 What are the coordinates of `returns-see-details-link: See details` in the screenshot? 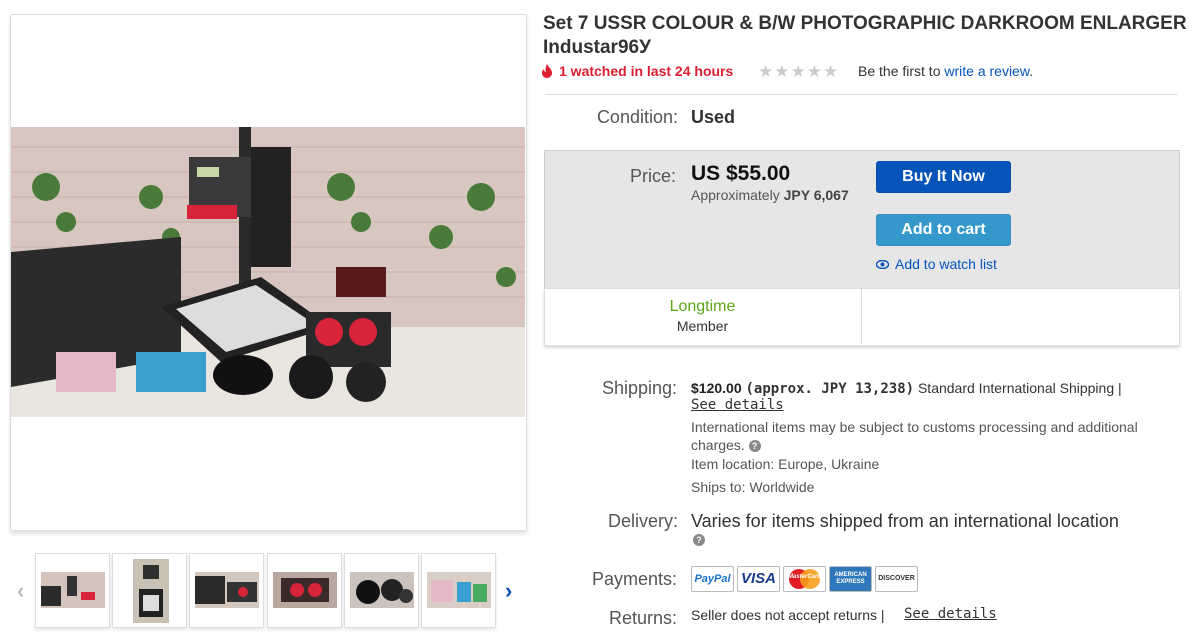 It's located at (950, 614).